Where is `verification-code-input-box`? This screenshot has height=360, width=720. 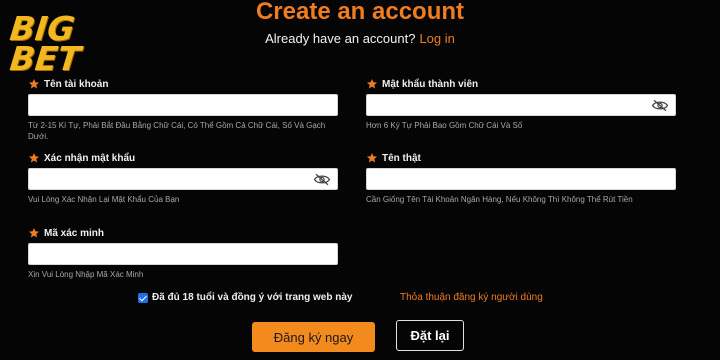
verification-code-input-box is located at coordinates (183, 254).